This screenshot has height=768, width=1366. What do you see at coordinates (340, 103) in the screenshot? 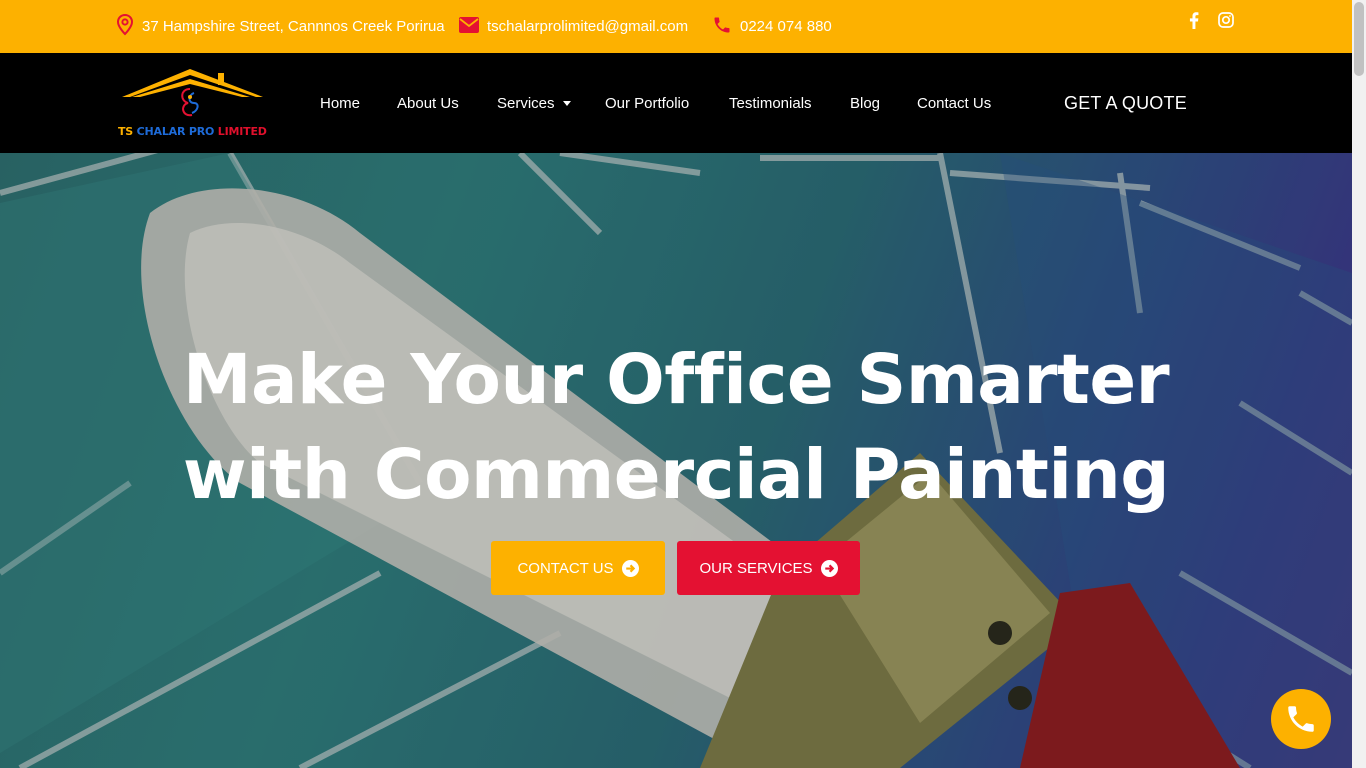
I see `nav-home: Home` at bounding box center [340, 103].